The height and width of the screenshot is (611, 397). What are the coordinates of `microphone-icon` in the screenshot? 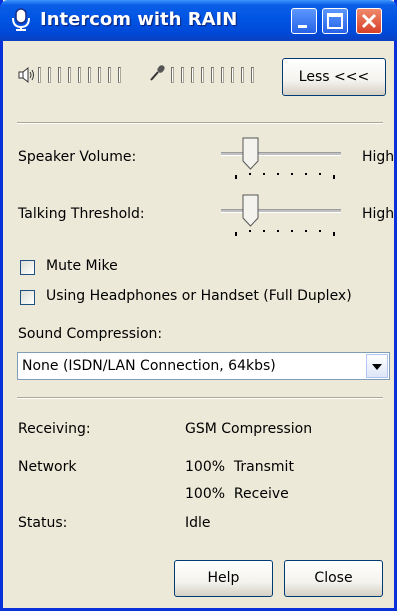 It's located at (158, 75).